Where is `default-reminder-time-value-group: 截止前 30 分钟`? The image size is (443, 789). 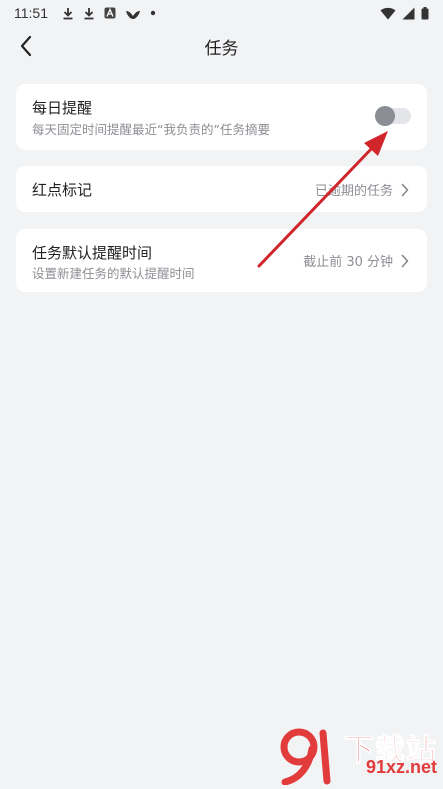
default-reminder-time-value-group: 截止前 30 分钟 is located at coordinates (356, 260).